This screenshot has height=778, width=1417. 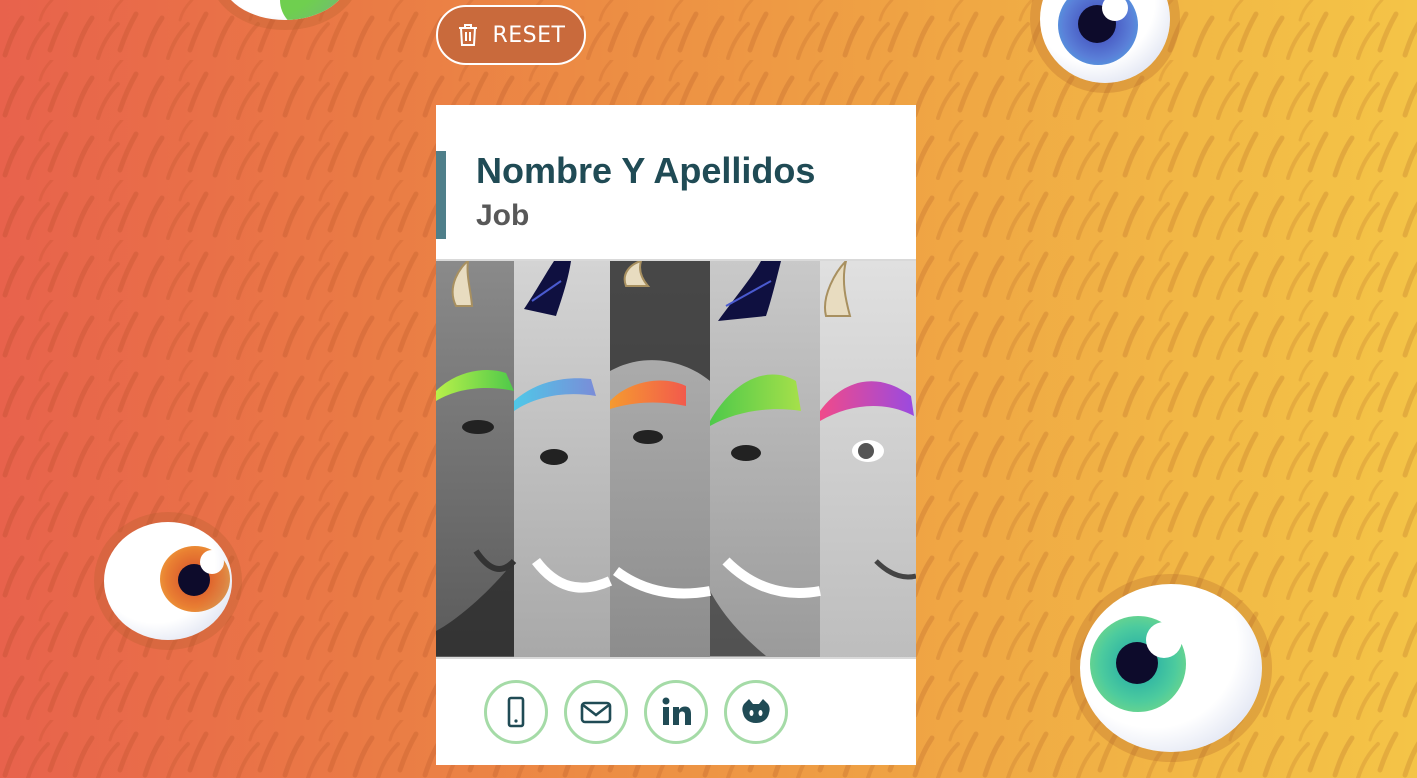 I want to click on linkedin-link, so click(x=676, y=712).